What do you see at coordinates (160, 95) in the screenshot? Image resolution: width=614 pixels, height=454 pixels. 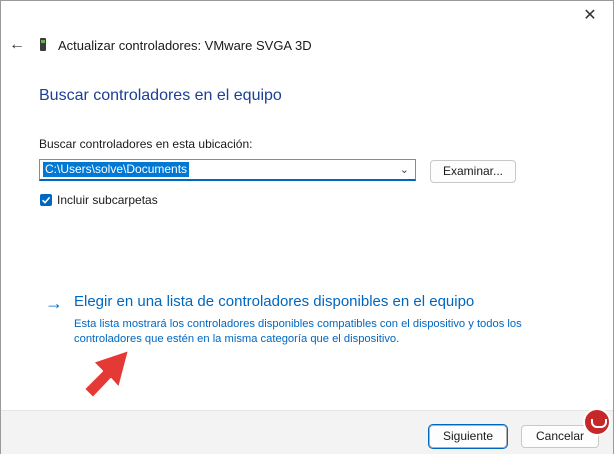 I see `page-title: Buscar controladores en el equipo` at bounding box center [160, 95].